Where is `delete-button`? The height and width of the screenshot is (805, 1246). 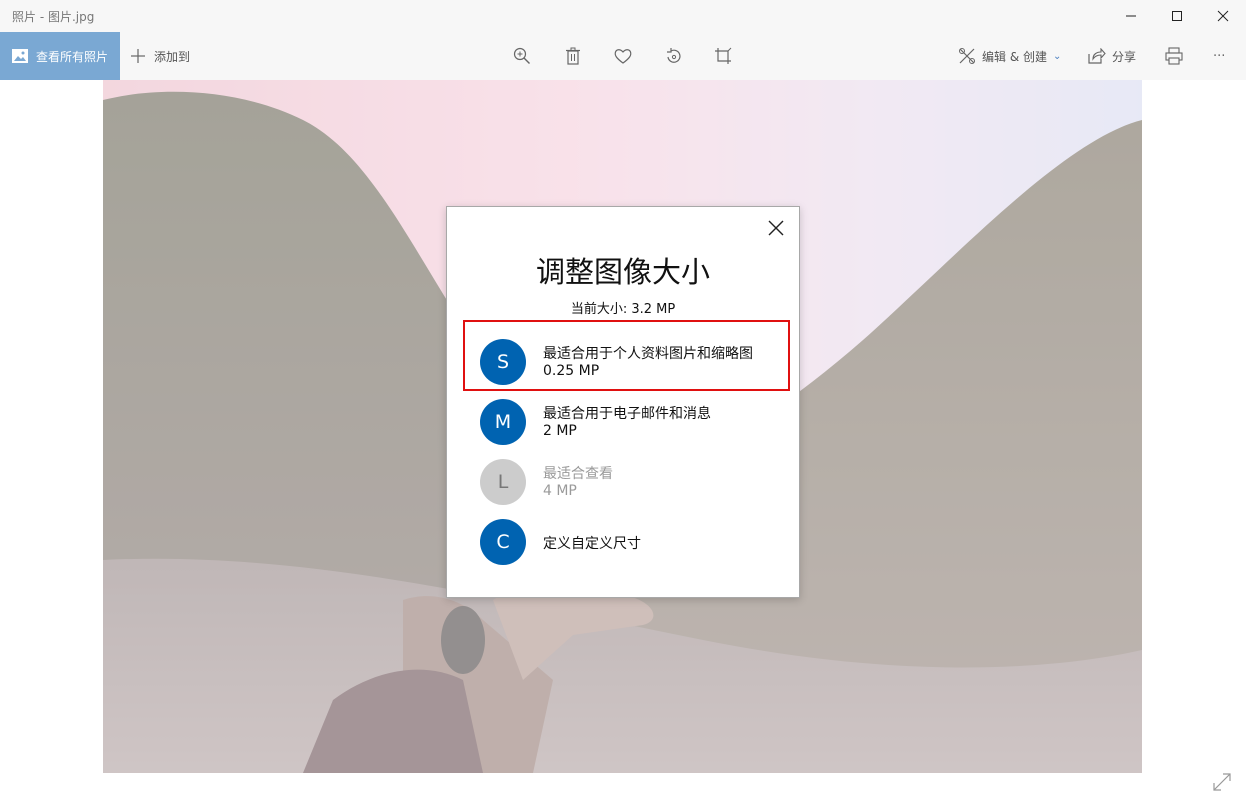 delete-button is located at coordinates (573, 56).